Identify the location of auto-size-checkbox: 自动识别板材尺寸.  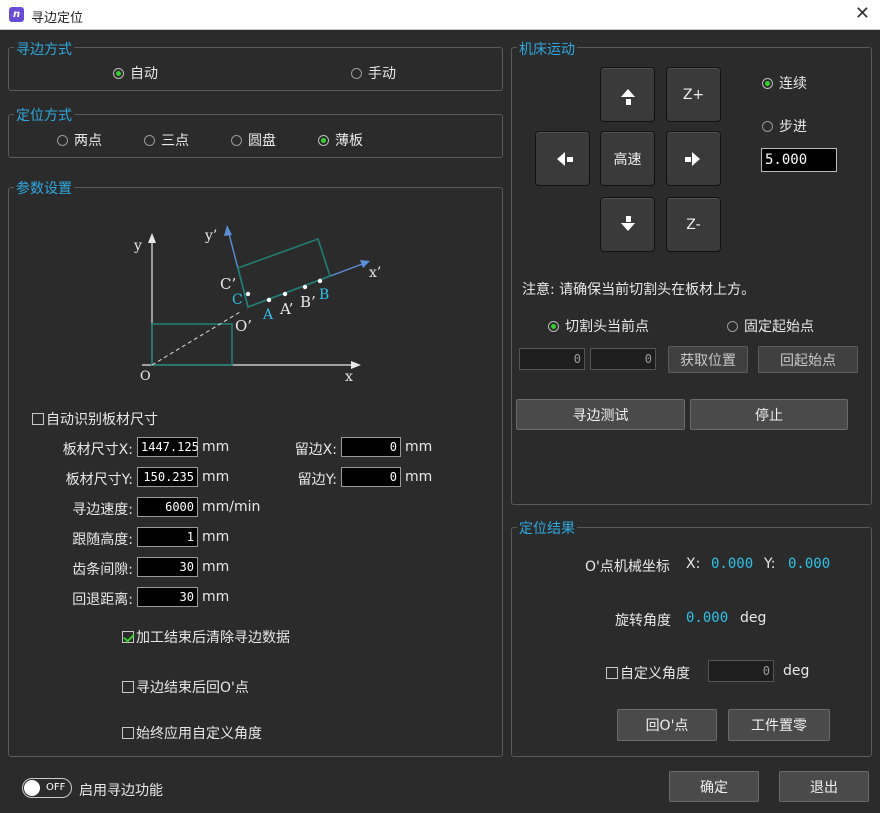
(95, 419).